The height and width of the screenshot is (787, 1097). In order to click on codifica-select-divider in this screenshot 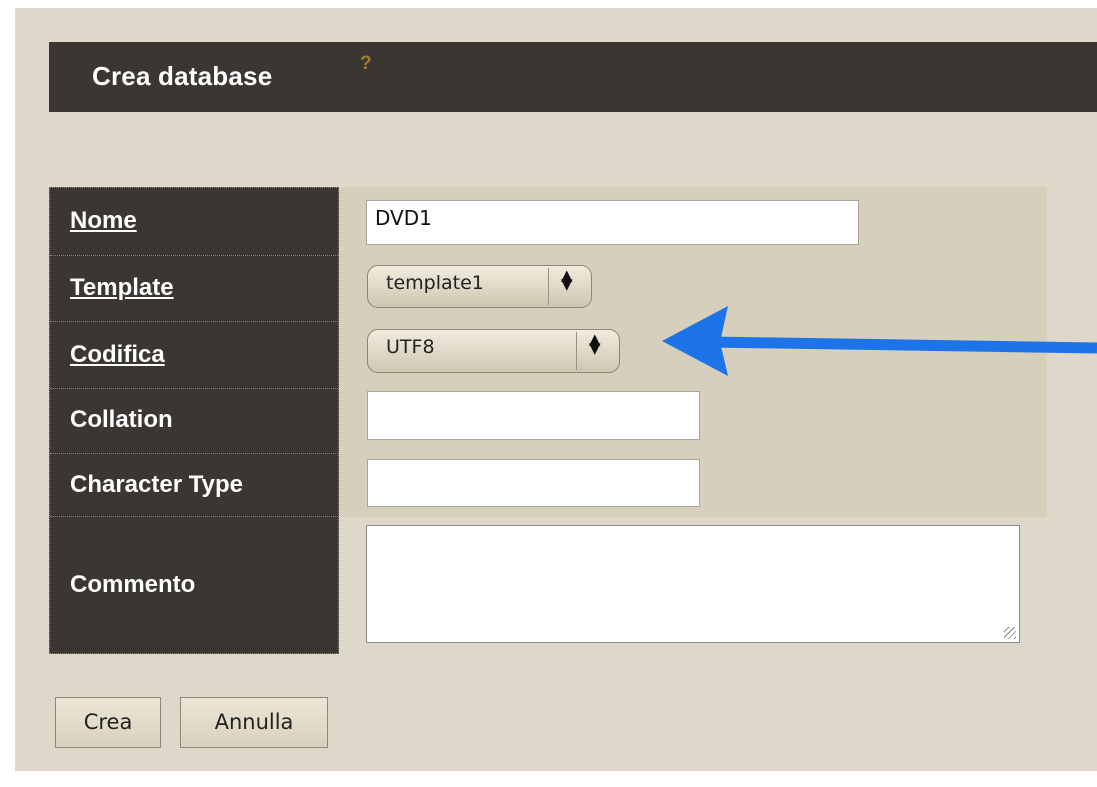, I will do `click(576, 351)`.